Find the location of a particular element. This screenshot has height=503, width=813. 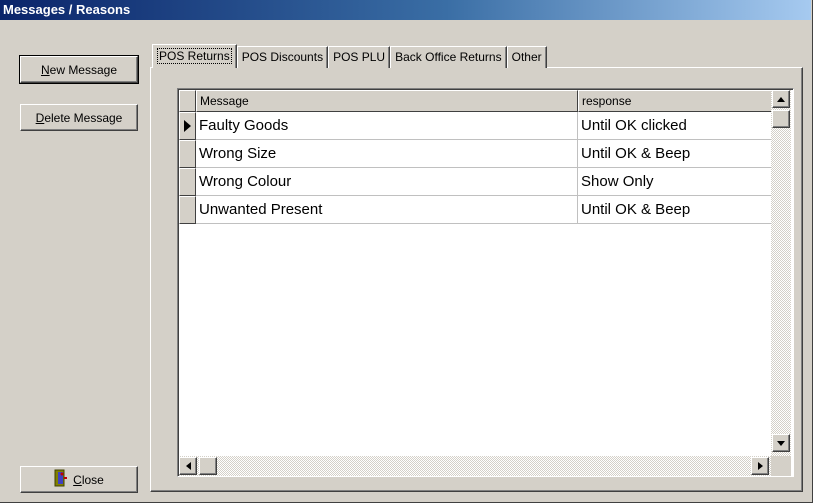

scroll-right-button is located at coordinates (760, 466).